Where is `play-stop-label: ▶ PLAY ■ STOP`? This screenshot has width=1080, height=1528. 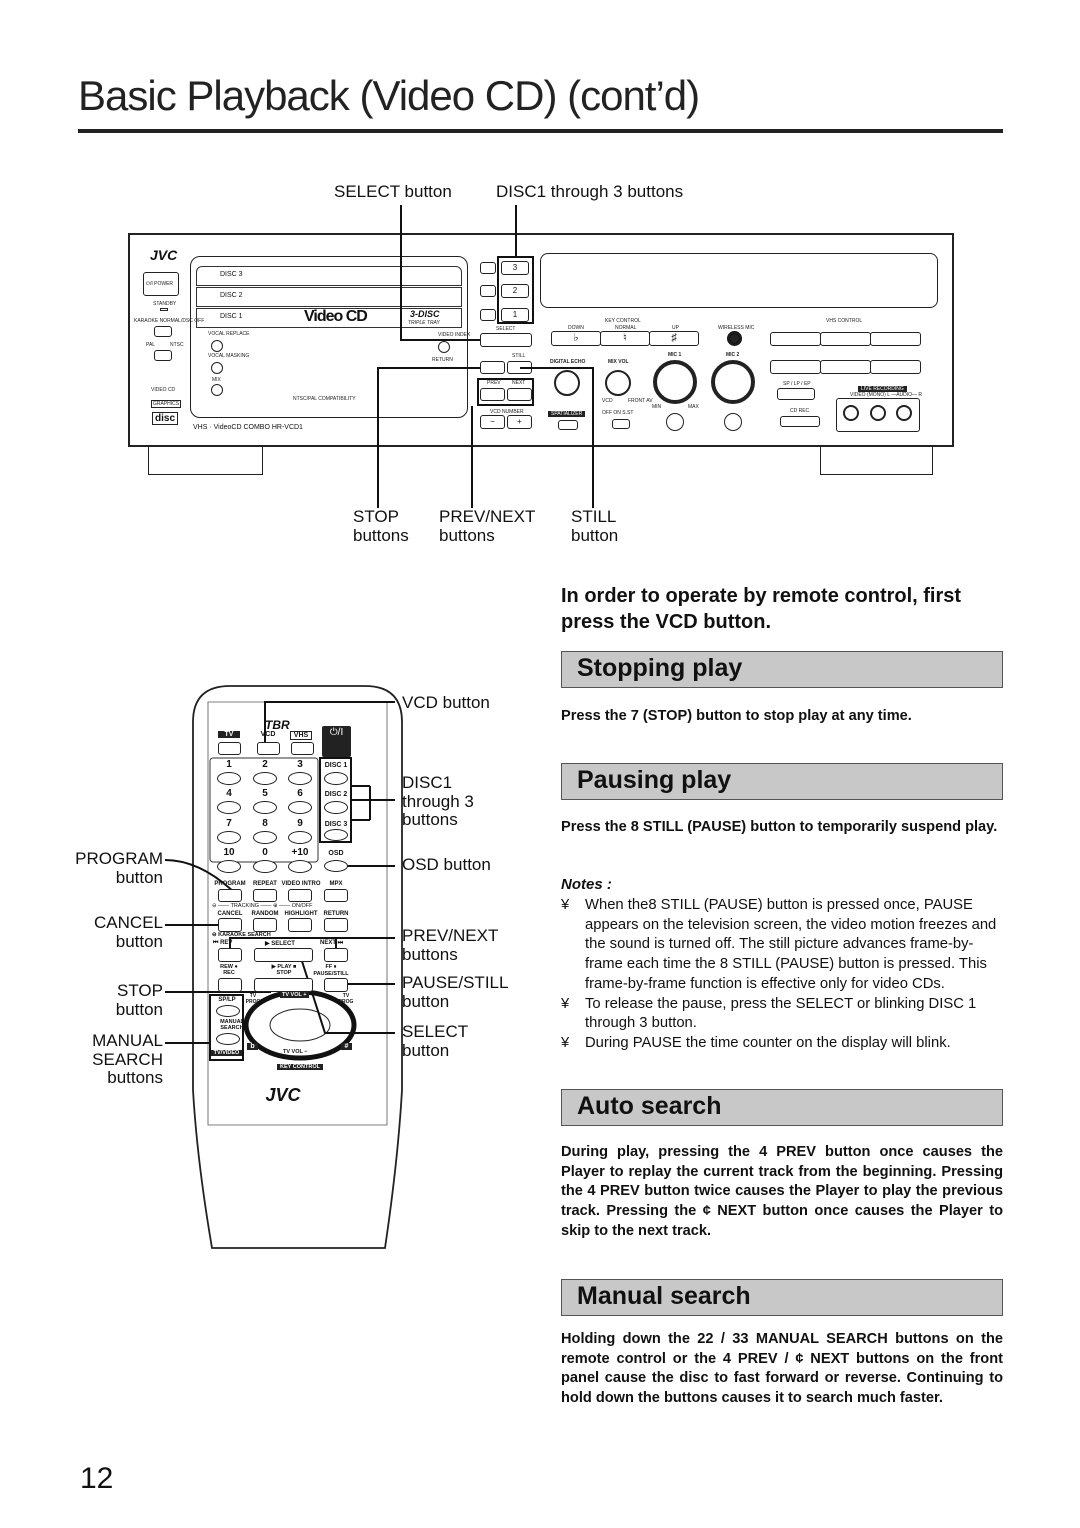
play-stop-label: ▶ PLAY ■ STOP is located at coordinates (284, 970).